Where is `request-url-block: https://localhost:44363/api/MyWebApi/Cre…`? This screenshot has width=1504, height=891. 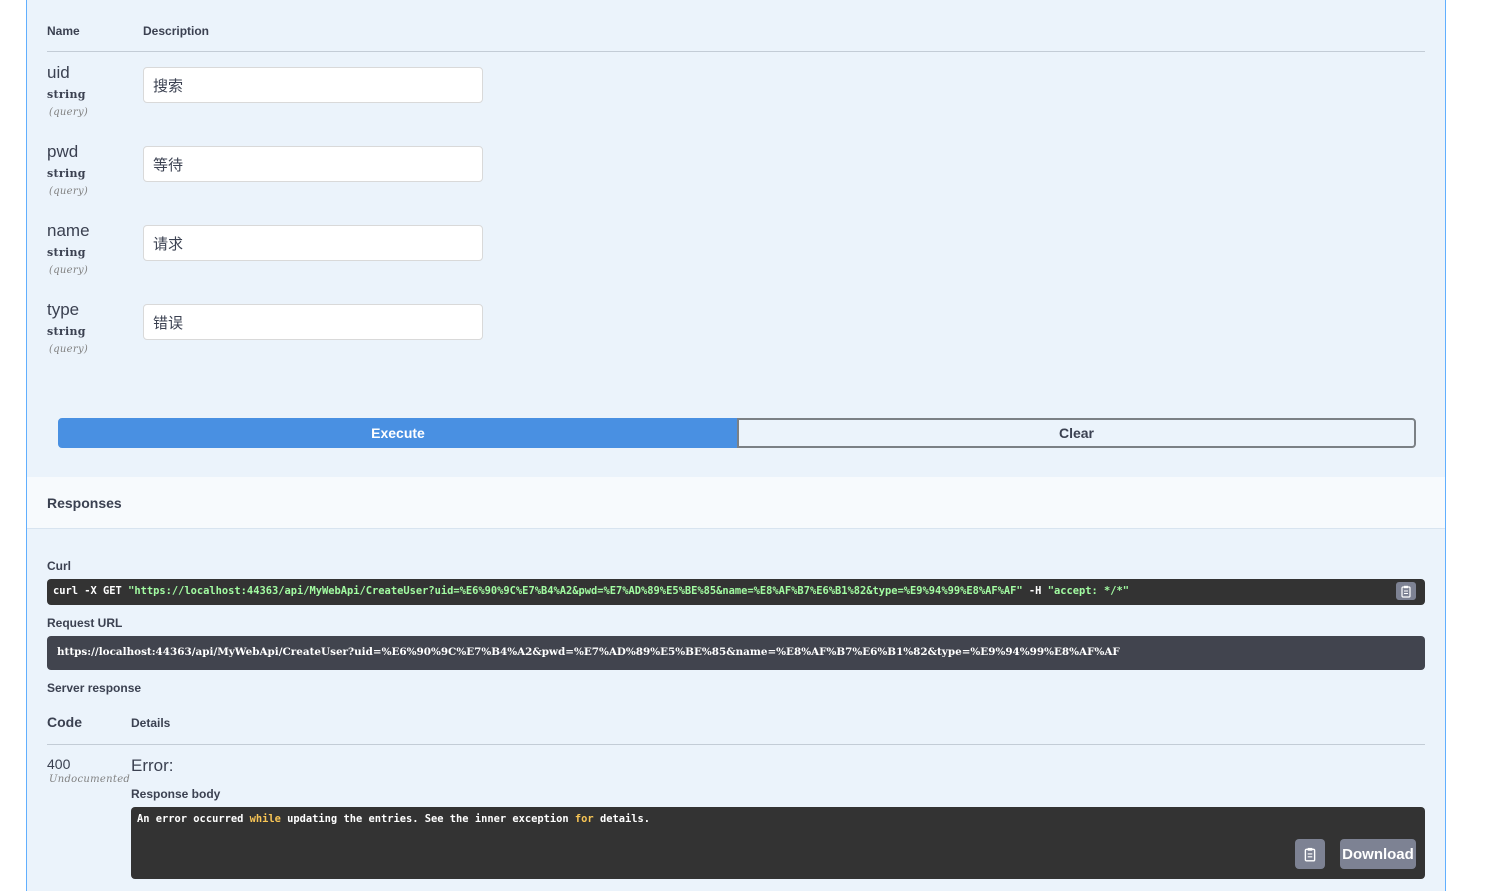 request-url-block: https://localhost:44363/api/MyWebApi/Cre… is located at coordinates (736, 653).